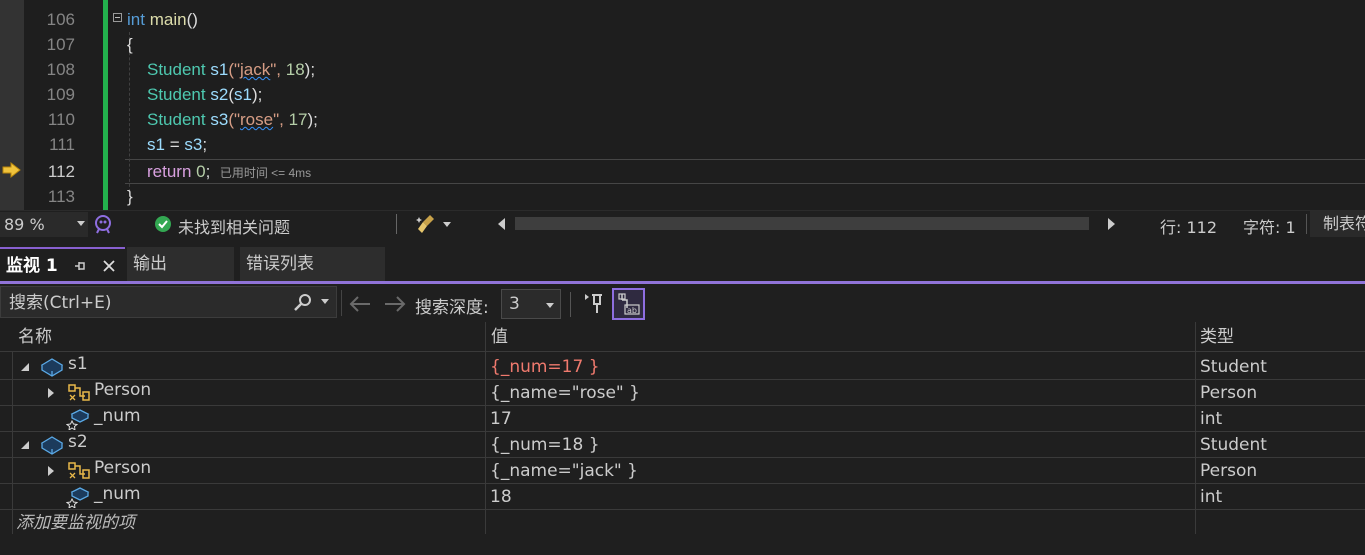 The height and width of the screenshot is (555, 1365). I want to click on glyph-margin, so click(12, 105).